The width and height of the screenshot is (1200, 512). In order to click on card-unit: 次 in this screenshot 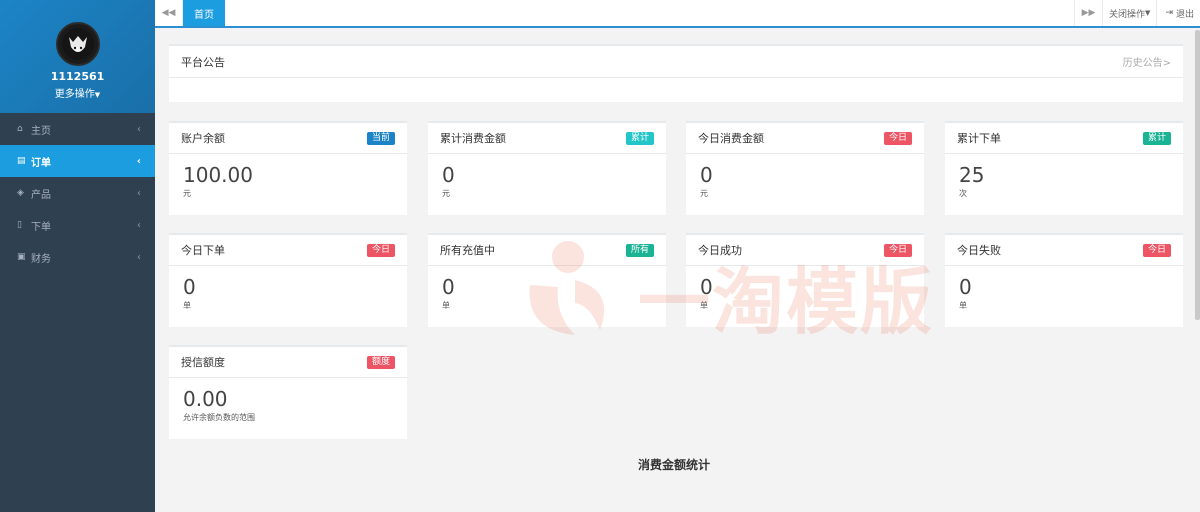, I will do `click(963, 193)`.